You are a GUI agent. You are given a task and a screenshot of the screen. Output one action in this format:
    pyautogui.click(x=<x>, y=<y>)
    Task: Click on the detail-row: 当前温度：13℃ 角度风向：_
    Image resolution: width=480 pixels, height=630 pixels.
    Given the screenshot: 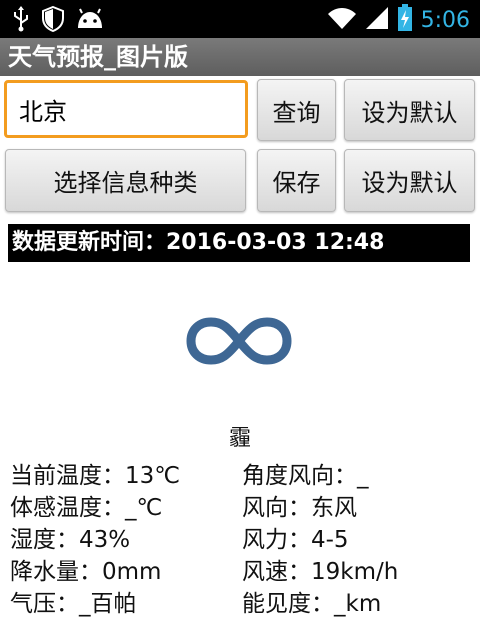 What is the action you would take?
    pyautogui.click(x=245, y=476)
    